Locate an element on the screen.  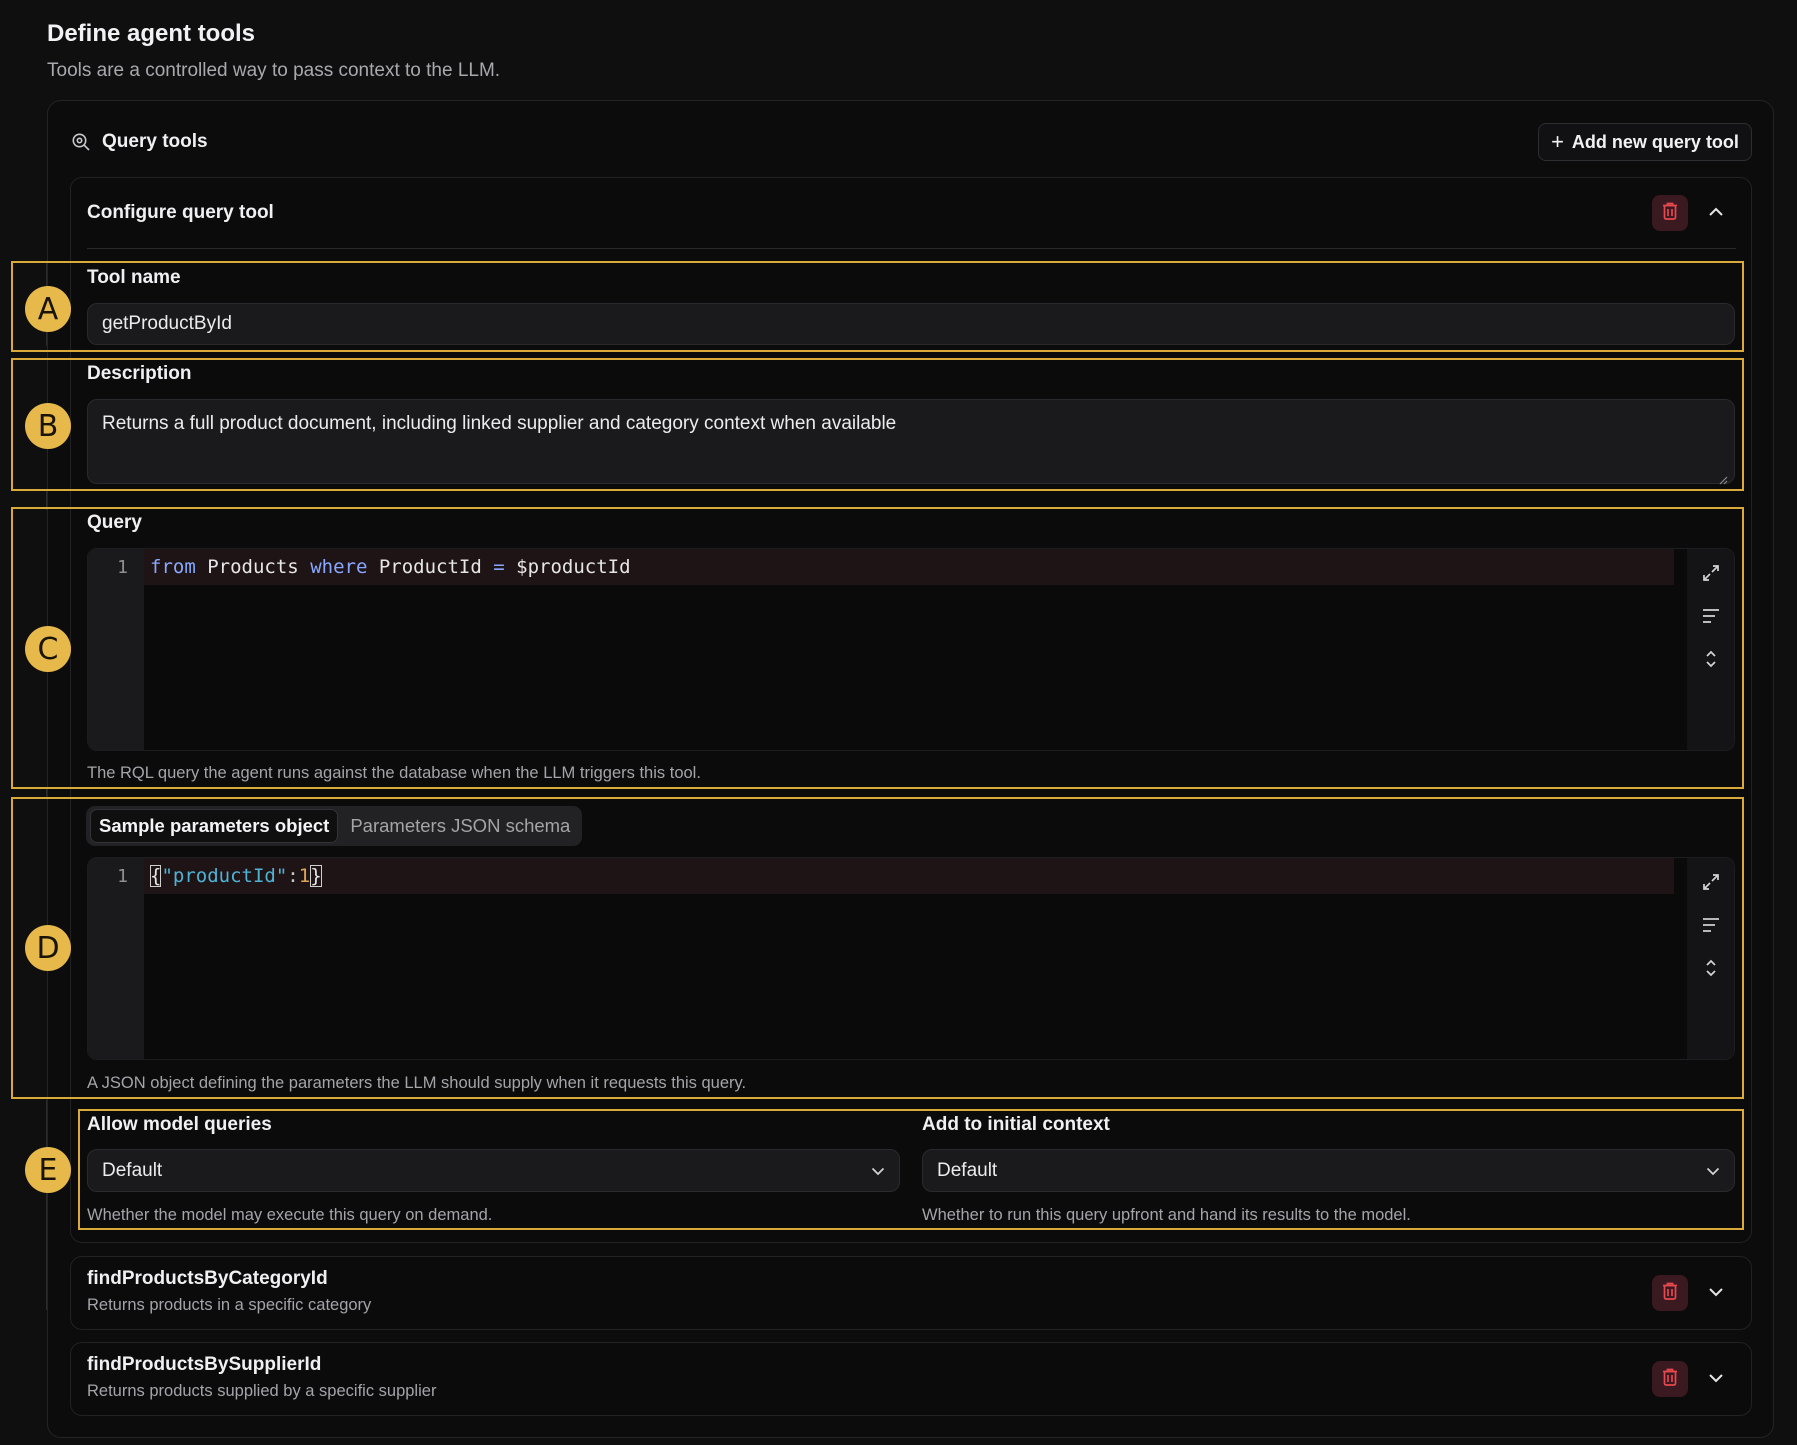
allow-model-queries-value: Default is located at coordinates (132, 1170).